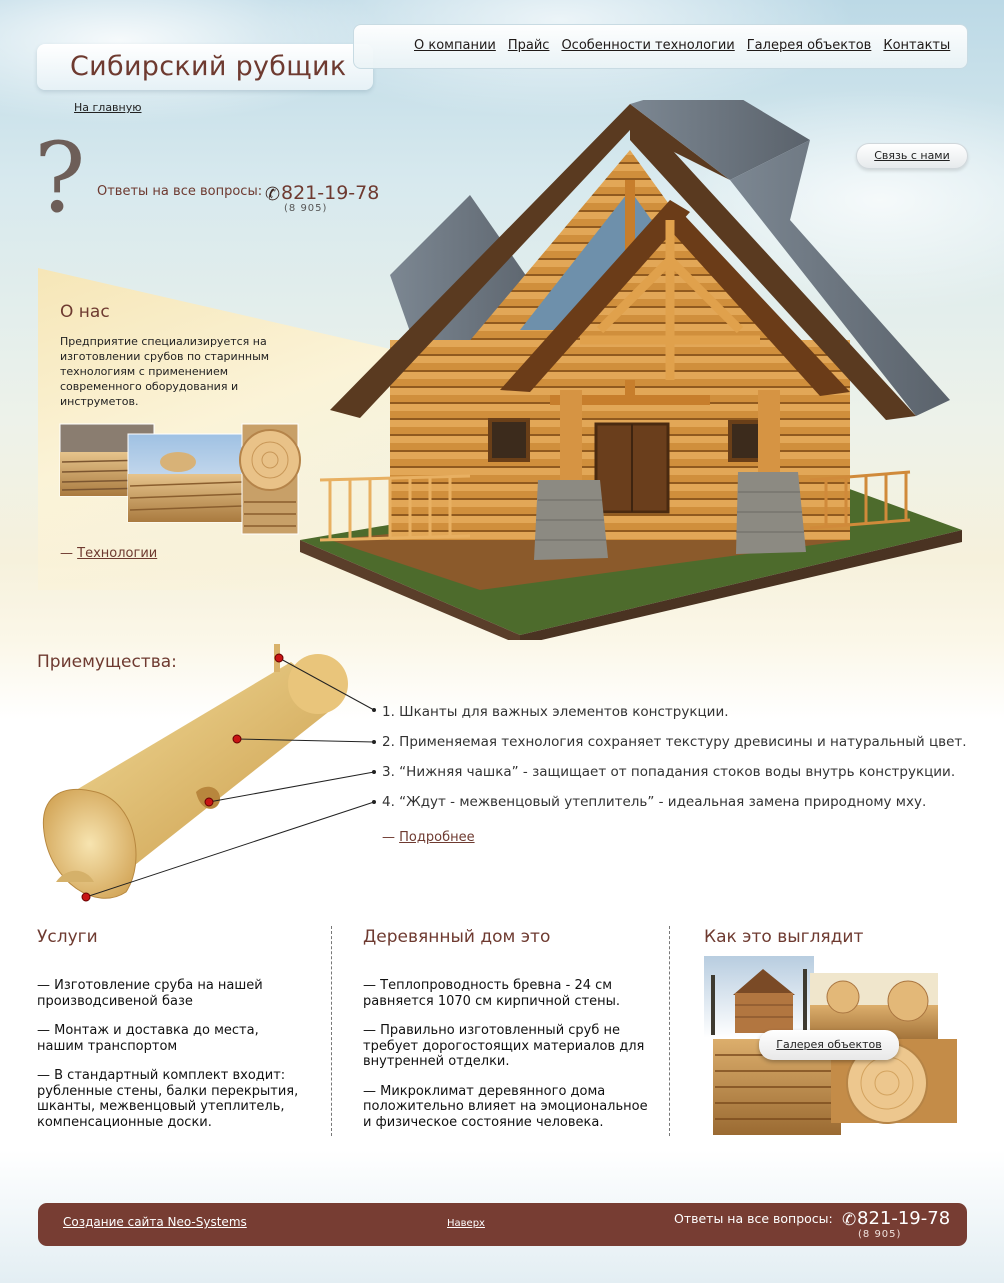 This screenshot has width=1004, height=1283. What do you see at coordinates (647, 45) in the screenshot?
I see `nav-technology: Особенности технологии` at bounding box center [647, 45].